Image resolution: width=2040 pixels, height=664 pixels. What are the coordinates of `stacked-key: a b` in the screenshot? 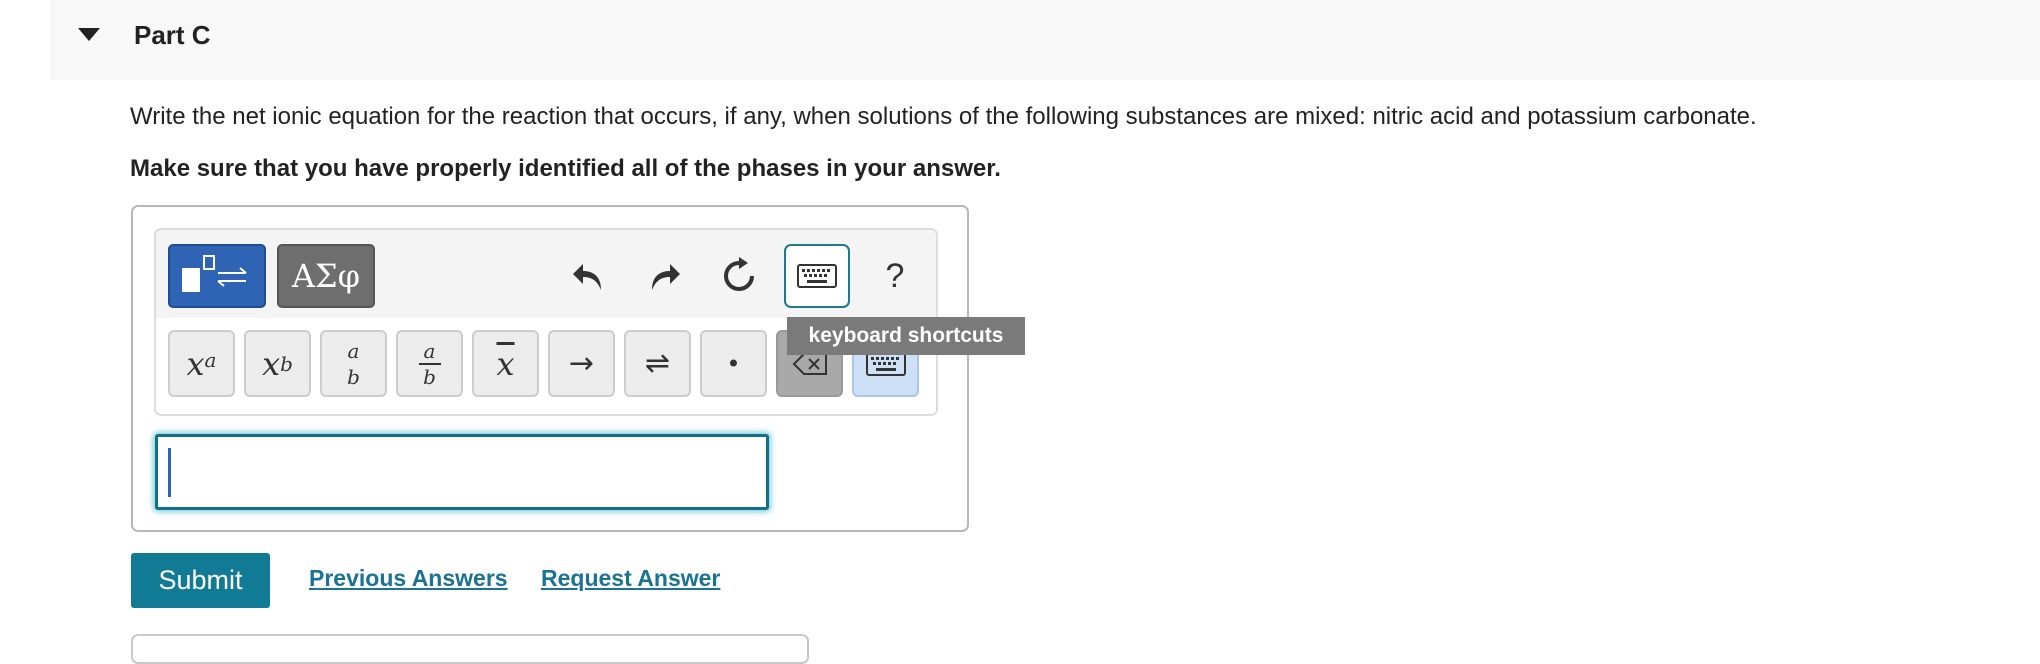 It's located at (353, 363).